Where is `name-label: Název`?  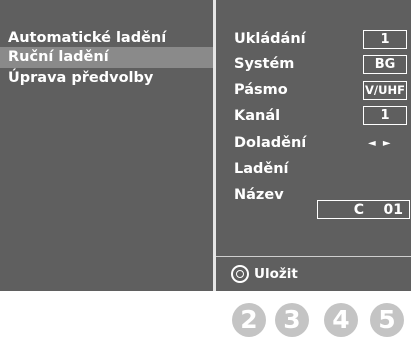 name-label: Název is located at coordinates (259, 195).